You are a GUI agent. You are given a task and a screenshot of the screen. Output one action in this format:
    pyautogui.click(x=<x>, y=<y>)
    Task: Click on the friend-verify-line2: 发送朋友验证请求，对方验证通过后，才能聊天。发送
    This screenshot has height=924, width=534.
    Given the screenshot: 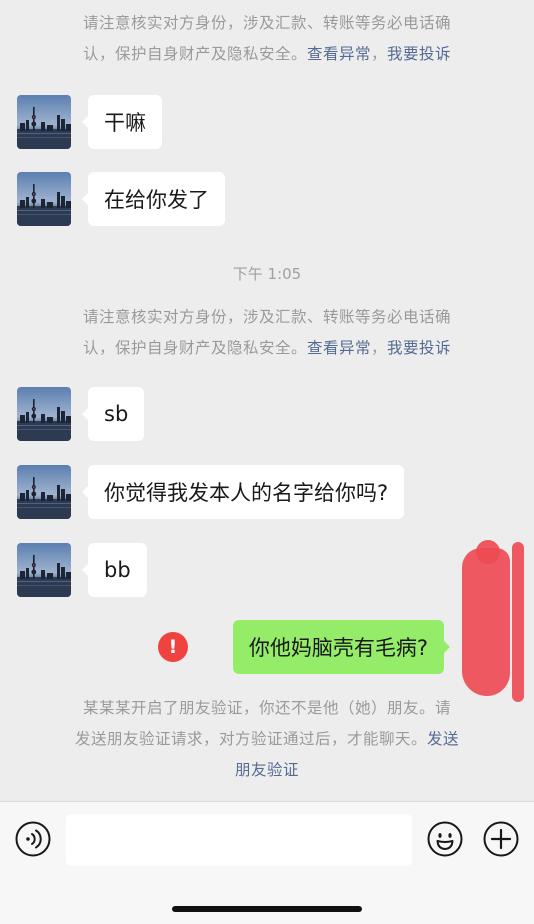 What is the action you would take?
    pyautogui.click(x=267, y=739)
    